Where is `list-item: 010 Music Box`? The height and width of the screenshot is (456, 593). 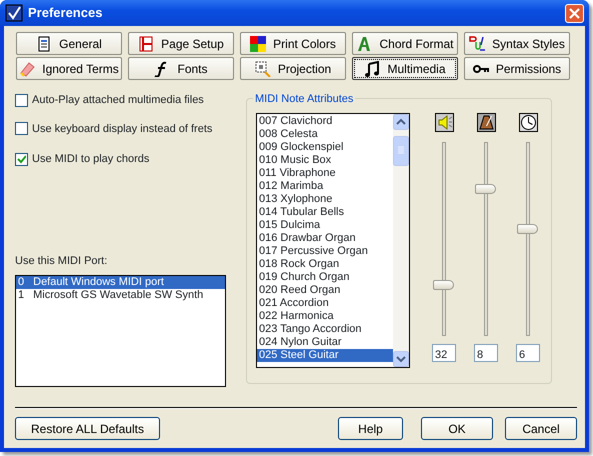
list-item: 010 Music Box is located at coordinates (325, 160).